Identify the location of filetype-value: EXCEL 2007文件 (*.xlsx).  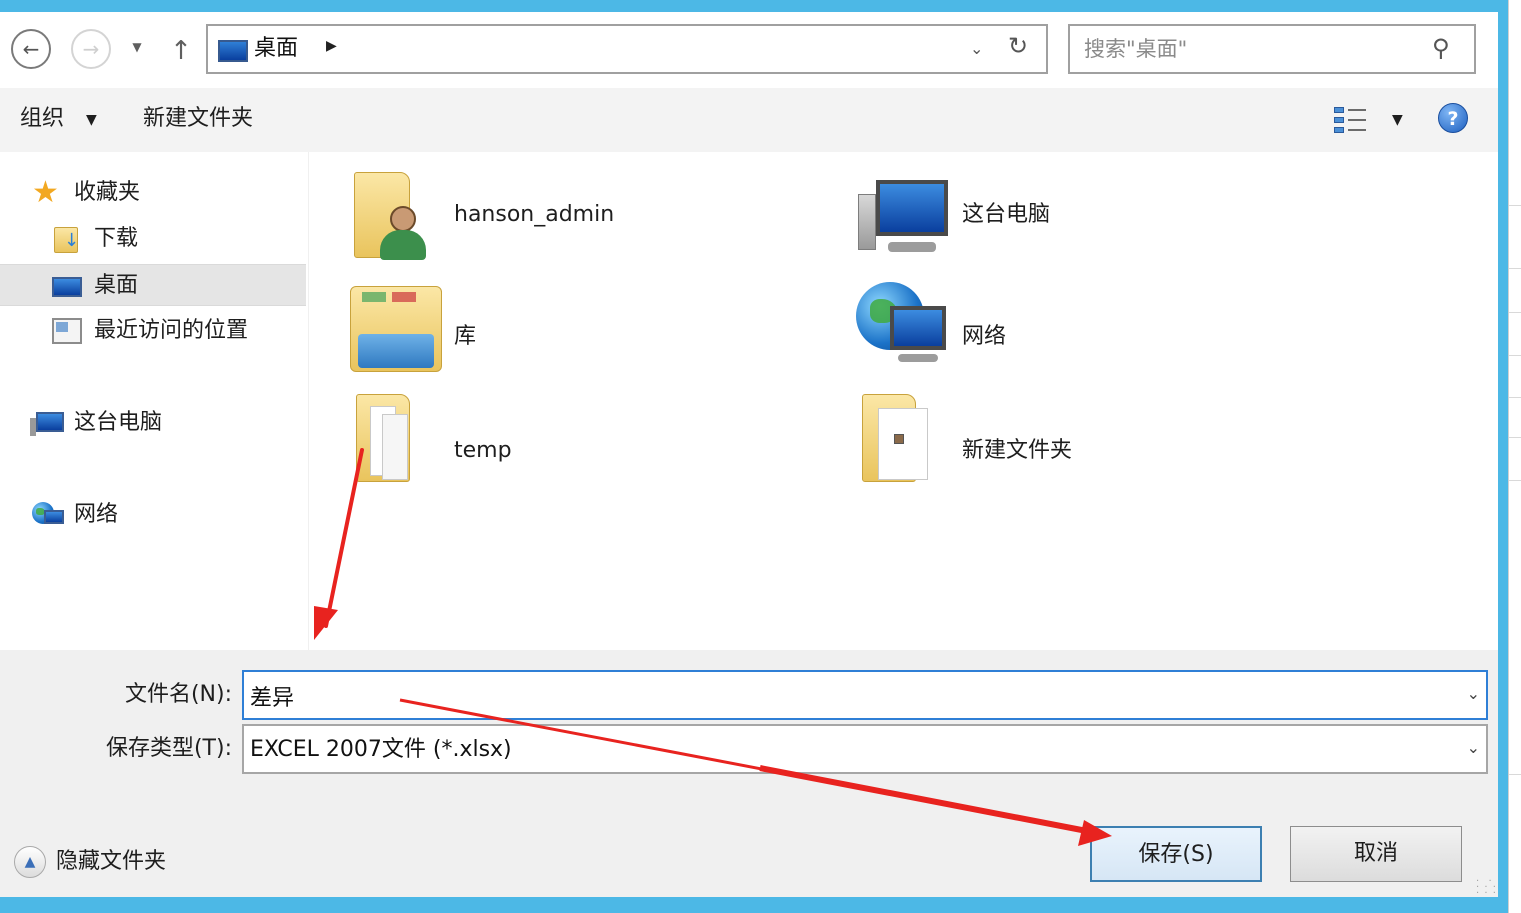
(381, 749).